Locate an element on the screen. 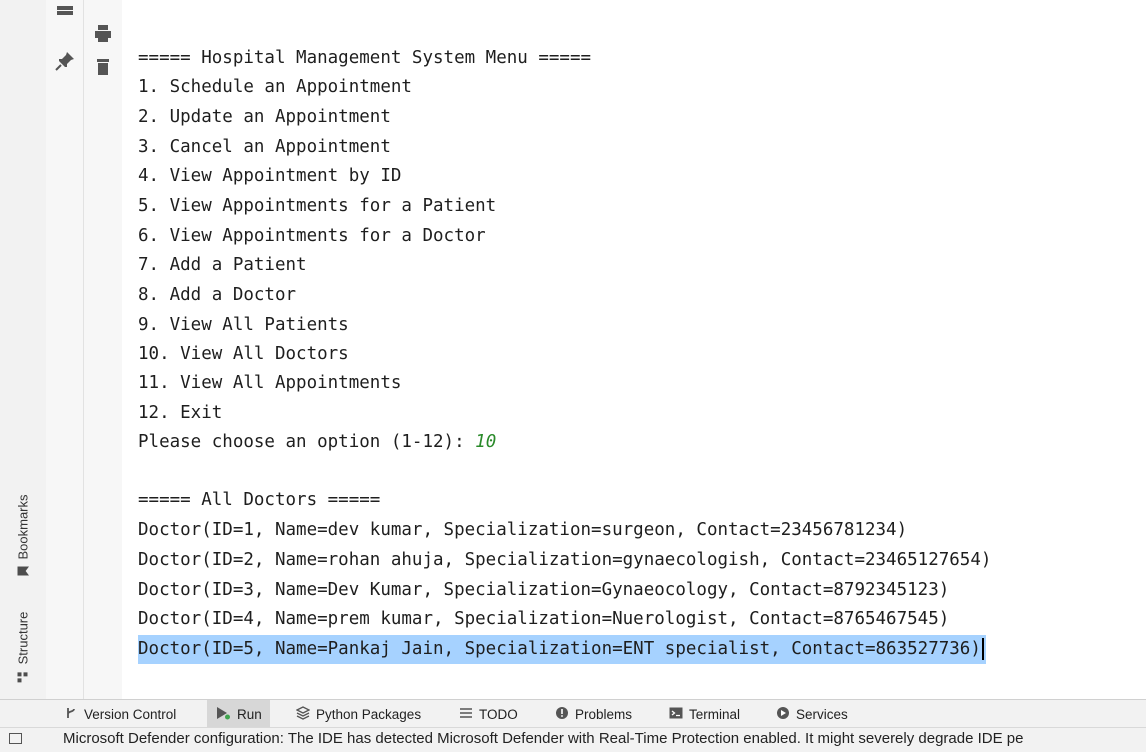 Image resolution: width=1146 pixels, height=752 pixels. text-caret is located at coordinates (982, 649).